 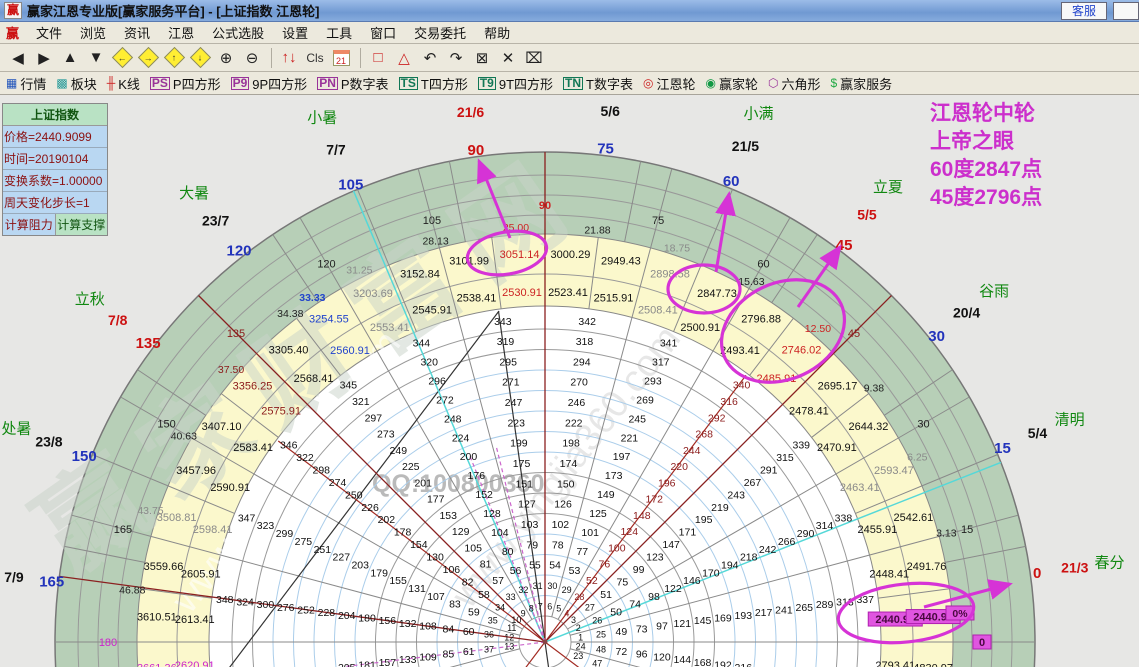 What do you see at coordinates (642, 629) in the screenshot?
I see `svg-text: 73` at bounding box center [642, 629].